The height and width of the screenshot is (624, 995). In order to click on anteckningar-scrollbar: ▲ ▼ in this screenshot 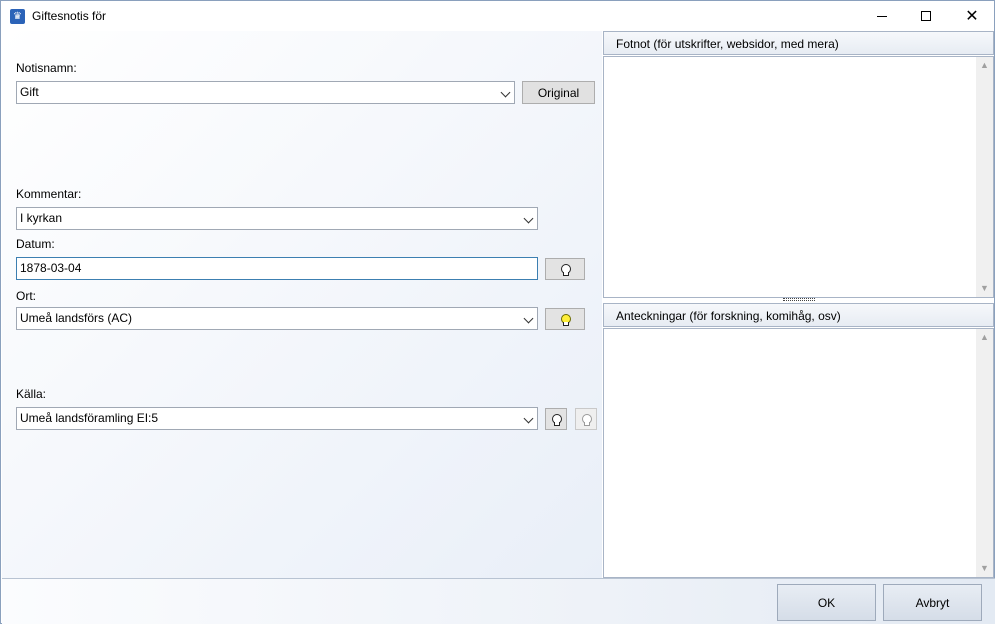, I will do `click(984, 453)`.